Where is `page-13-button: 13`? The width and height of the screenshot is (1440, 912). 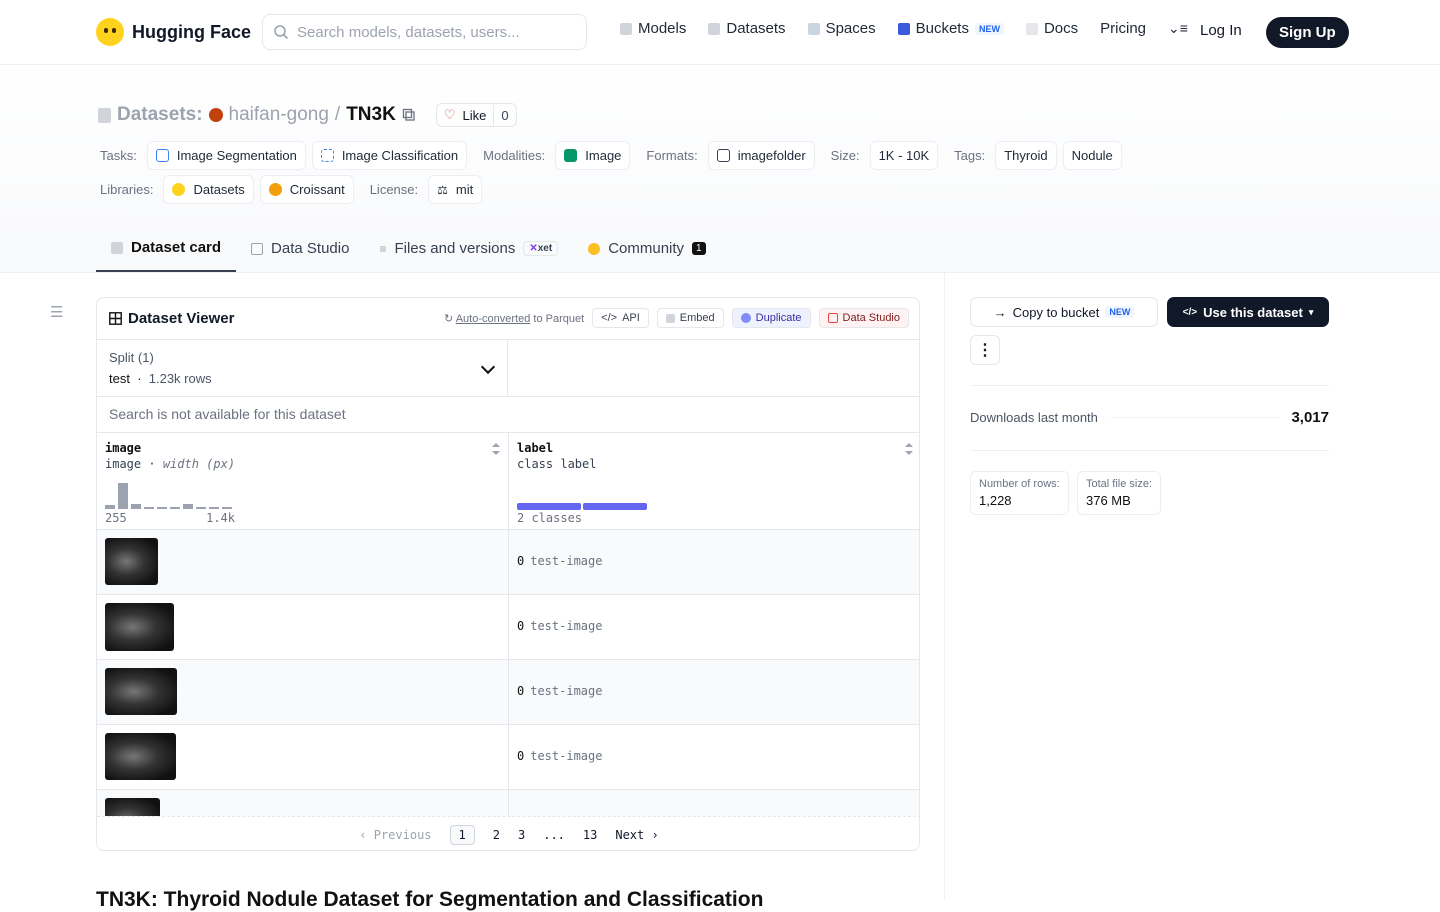 page-13-button: 13 is located at coordinates (590, 835).